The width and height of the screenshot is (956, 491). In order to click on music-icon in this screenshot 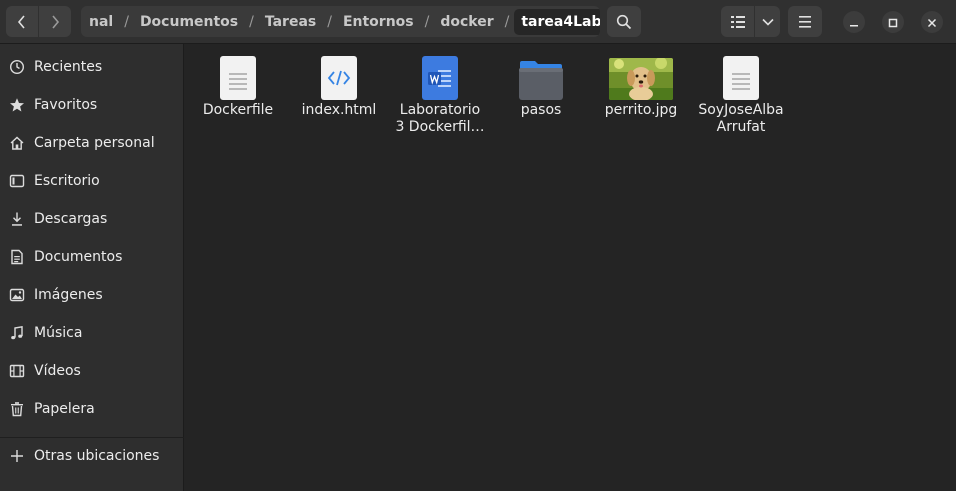, I will do `click(17, 333)`.